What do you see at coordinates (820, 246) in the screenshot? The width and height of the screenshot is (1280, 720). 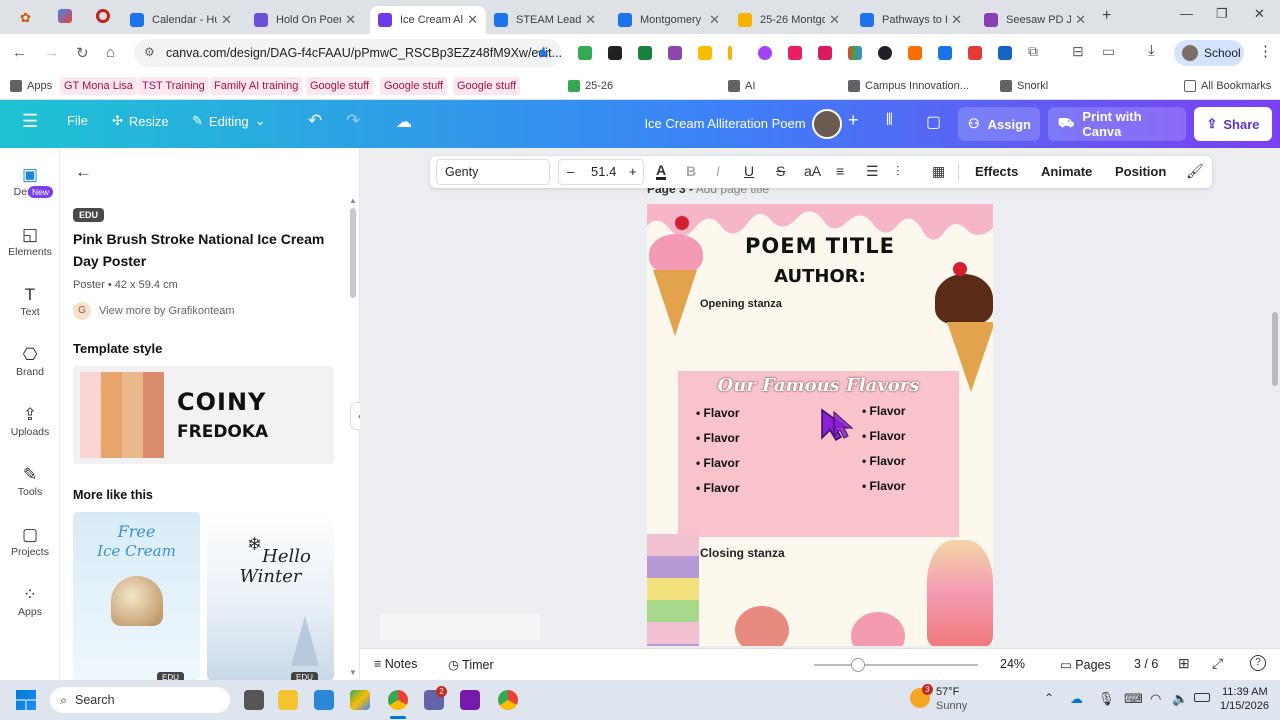 I see `poem-title: POEM TITLE` at bounding box center [820, 246].